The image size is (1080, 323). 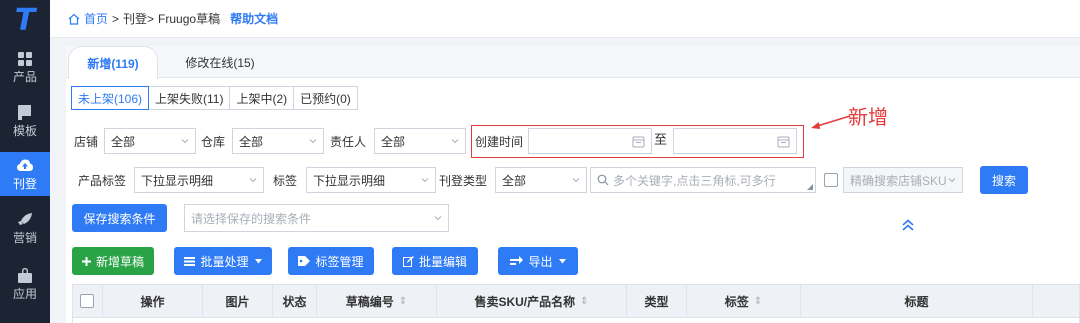 What do you see at coordinates (463, 181) in the screenshot?
I see `listing-type-label: 刊登类型` at bounding box center [463, 181].